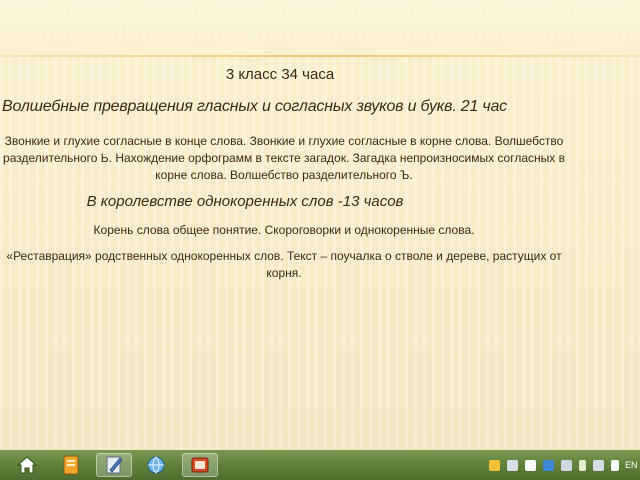 Image resolution: width=640 pixels, height=480 pixels. I want to click on home-button, so click(27, 465).